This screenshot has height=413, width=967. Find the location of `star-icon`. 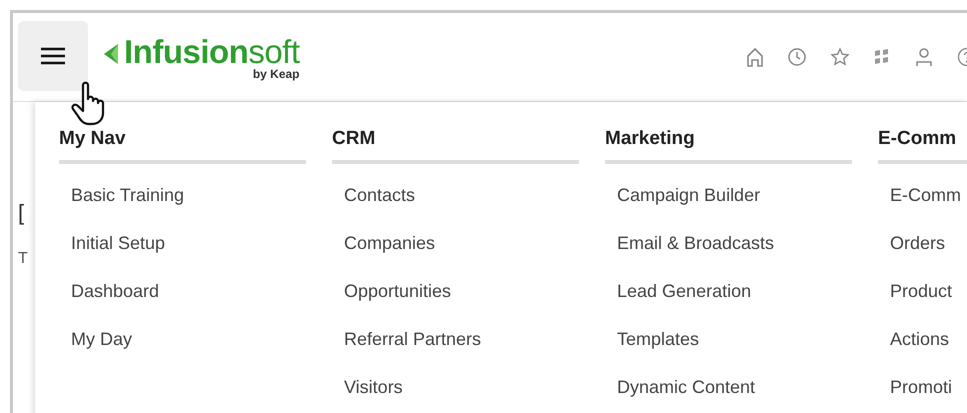

star-icon is located at coordinates (840, 57).